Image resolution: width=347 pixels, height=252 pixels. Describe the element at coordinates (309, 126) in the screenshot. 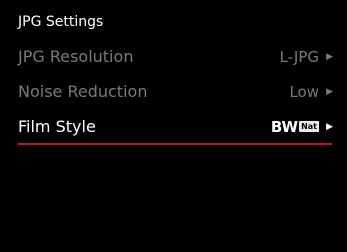

I see `film-style-badge: Nat` at that location.